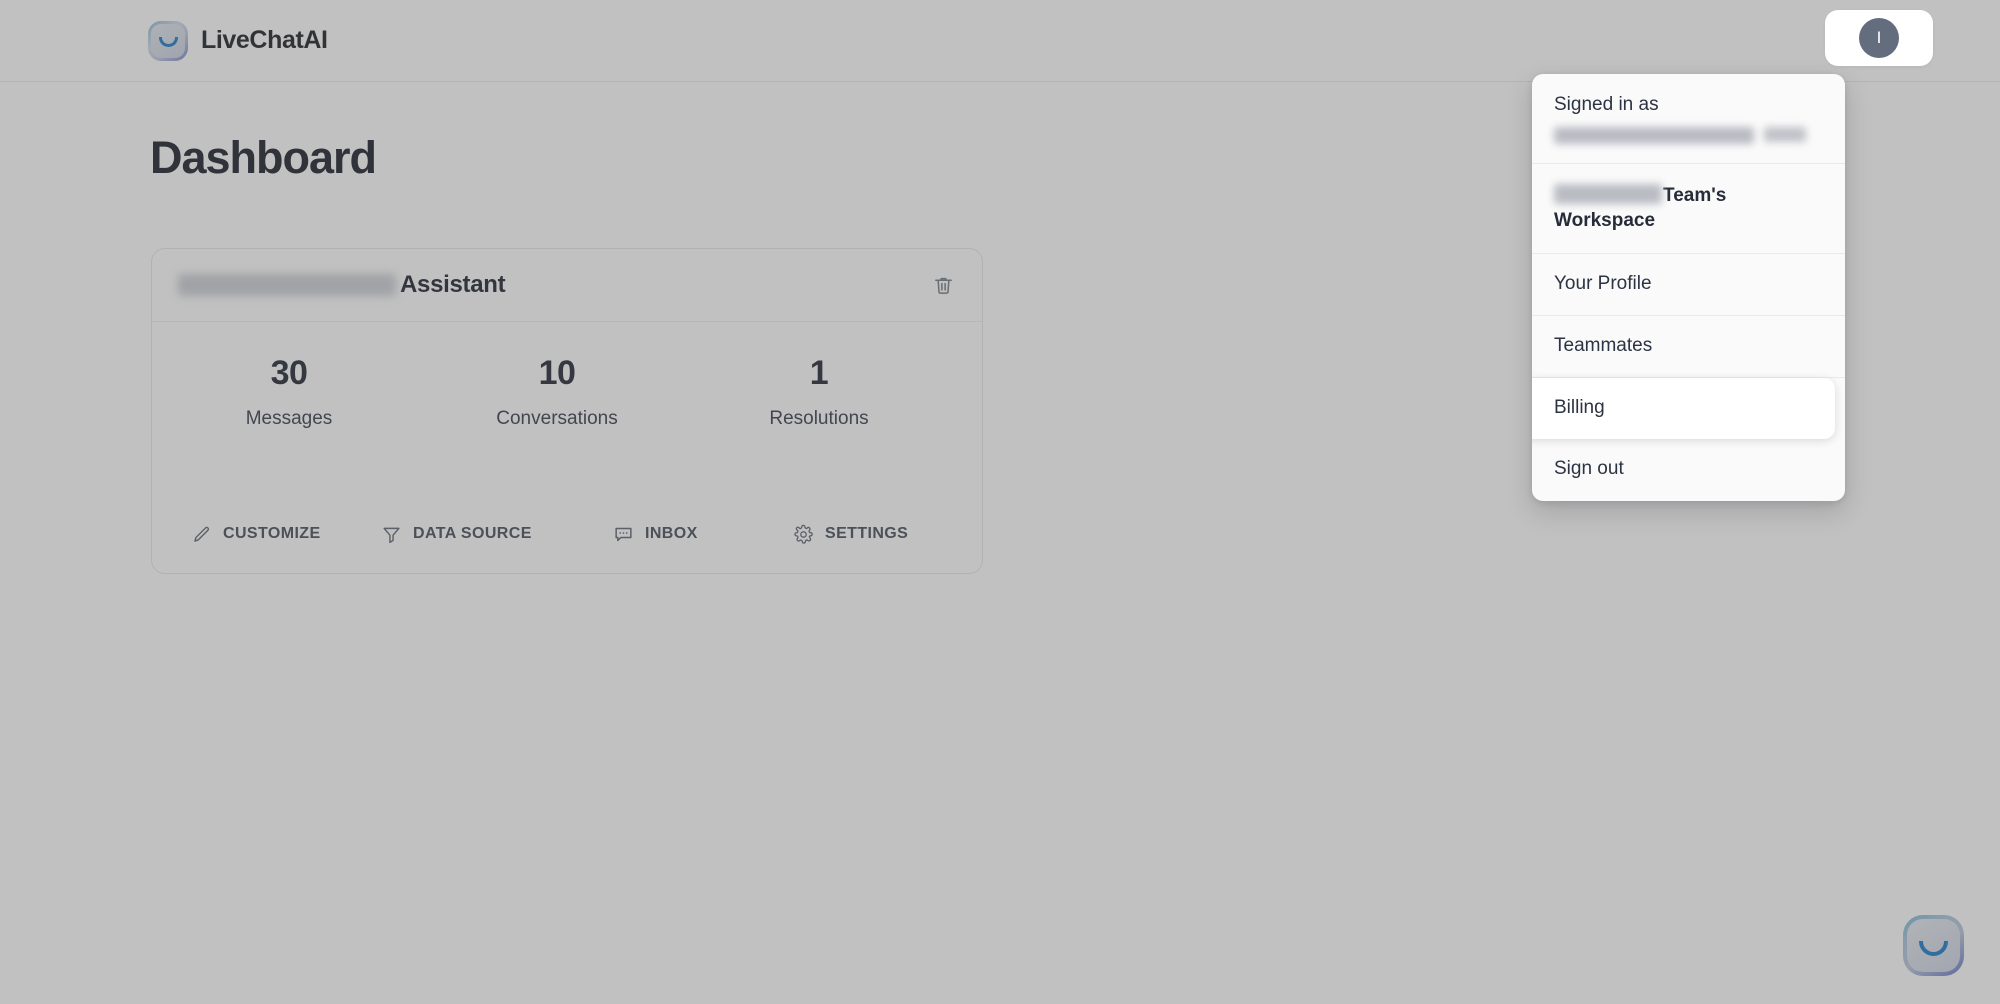  I want to click on menu-item-your-profile: Your Profile, so click(1688, 285).